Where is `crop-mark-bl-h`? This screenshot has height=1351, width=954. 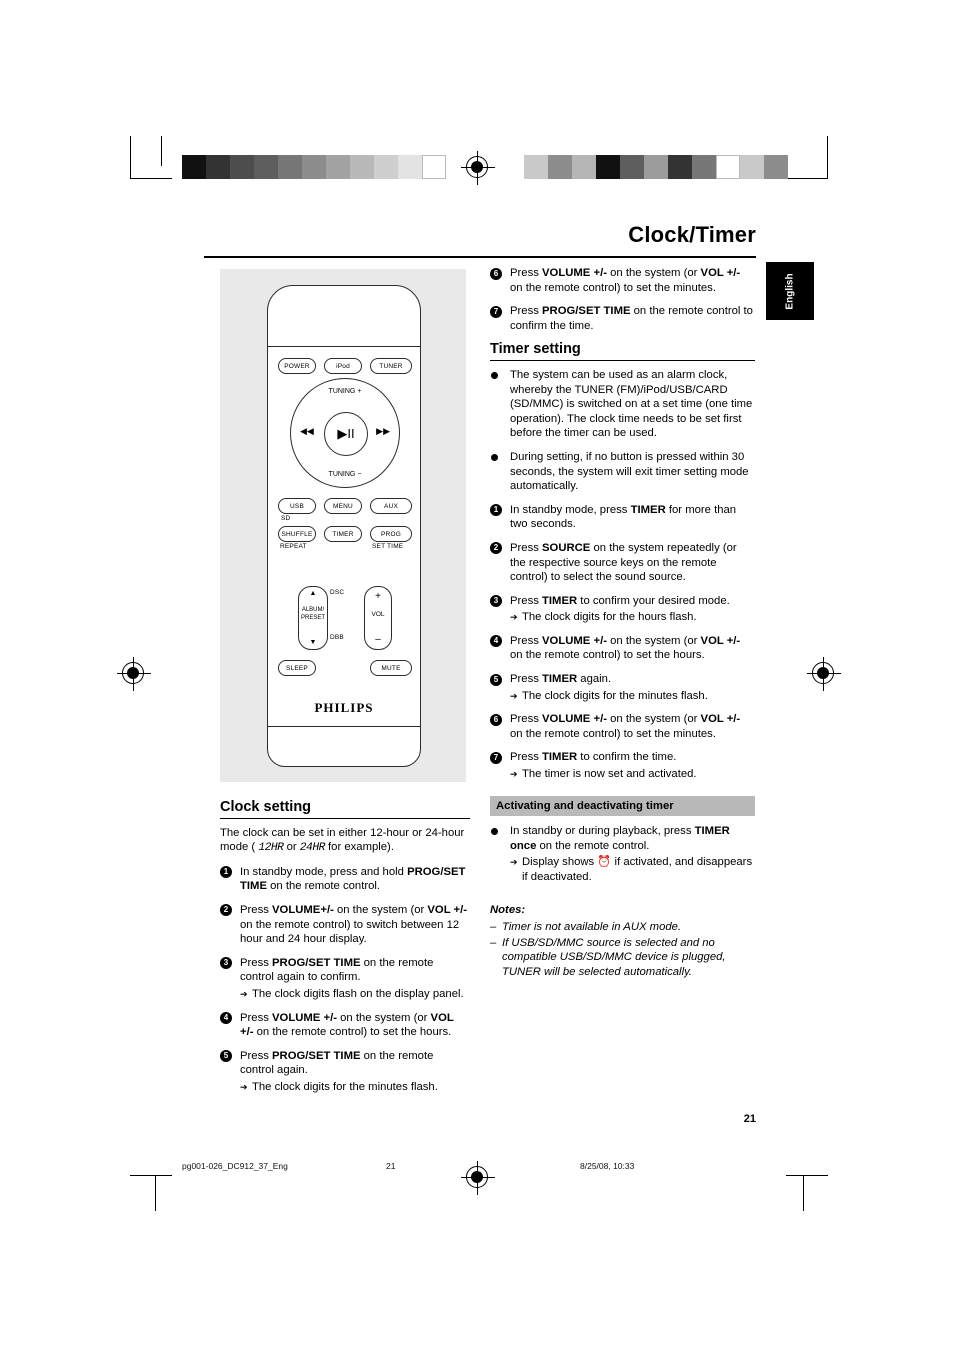 crop-mark-bl-h is located at coordinates (151, 1175).